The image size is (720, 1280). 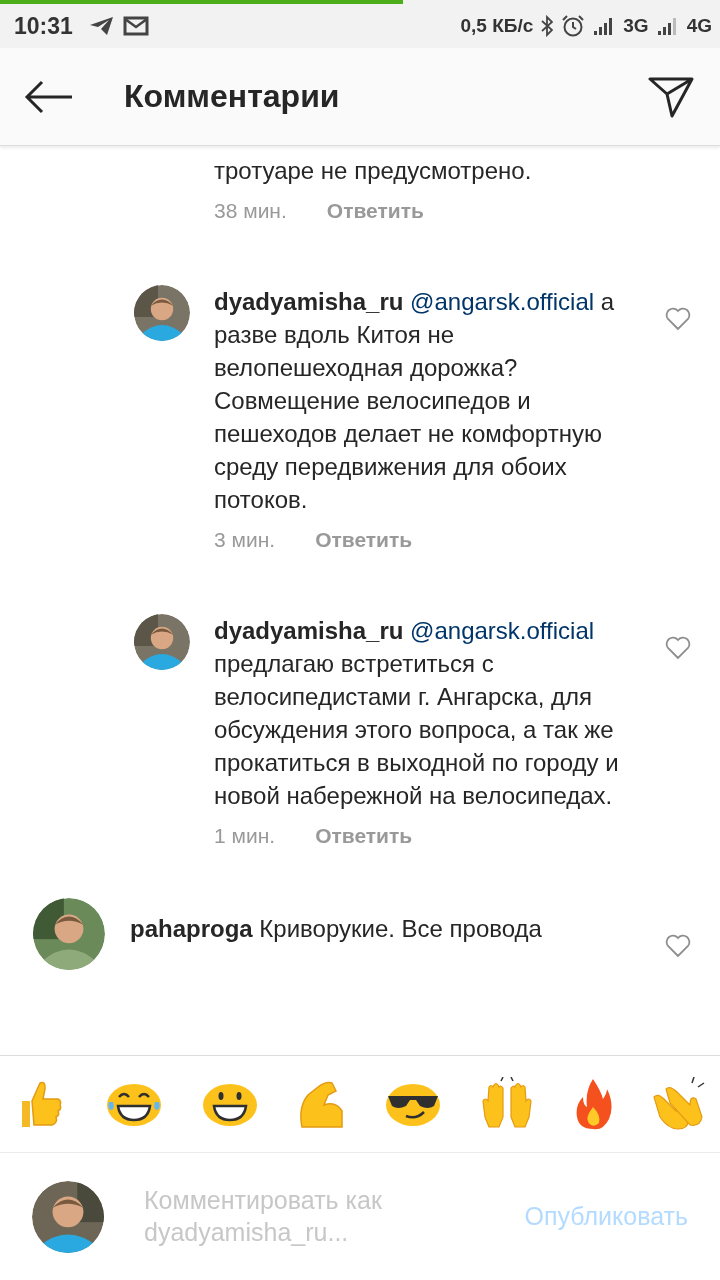 I want to click on comment-text: тротуаре не предусмотрено., so click(x=373, y=171).